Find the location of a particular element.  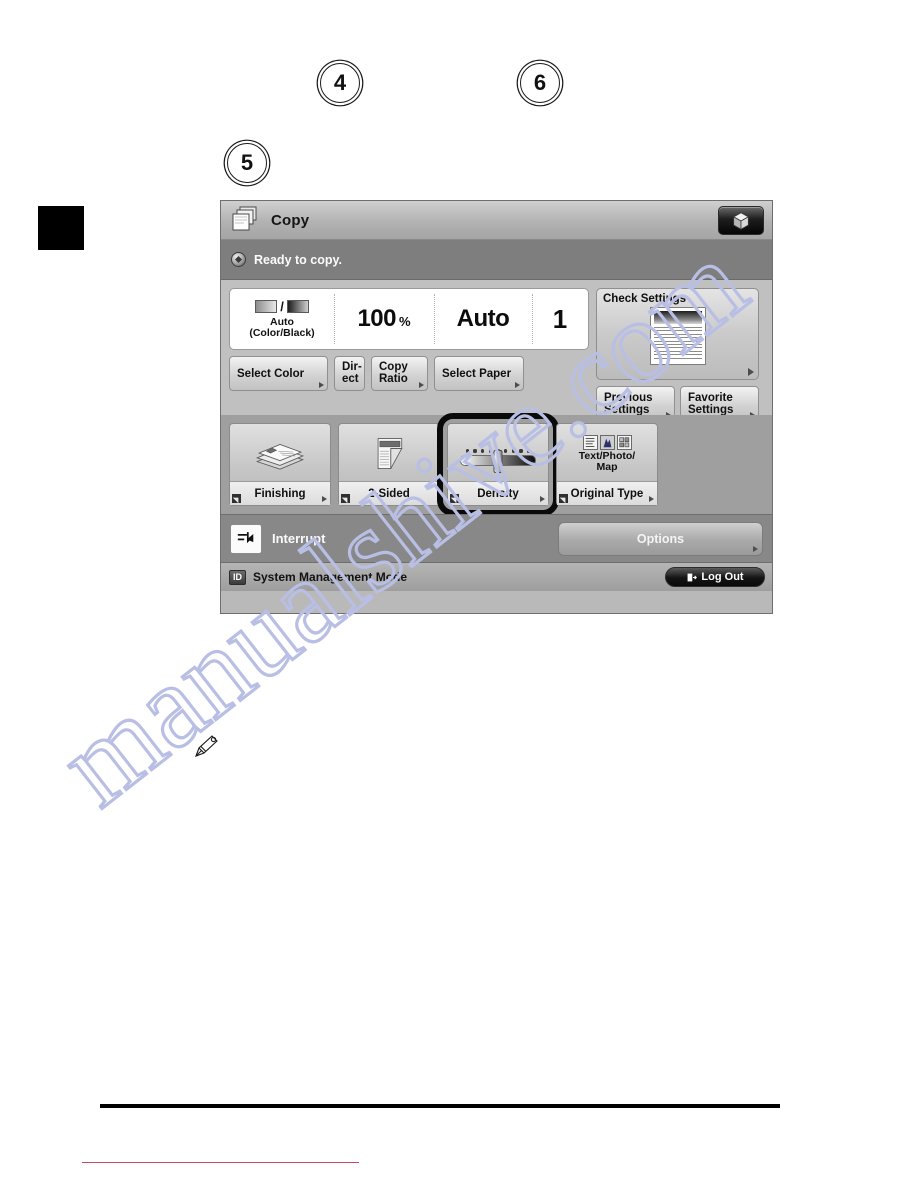

check-settings-thumbnail is located at coordinates (677, 336).